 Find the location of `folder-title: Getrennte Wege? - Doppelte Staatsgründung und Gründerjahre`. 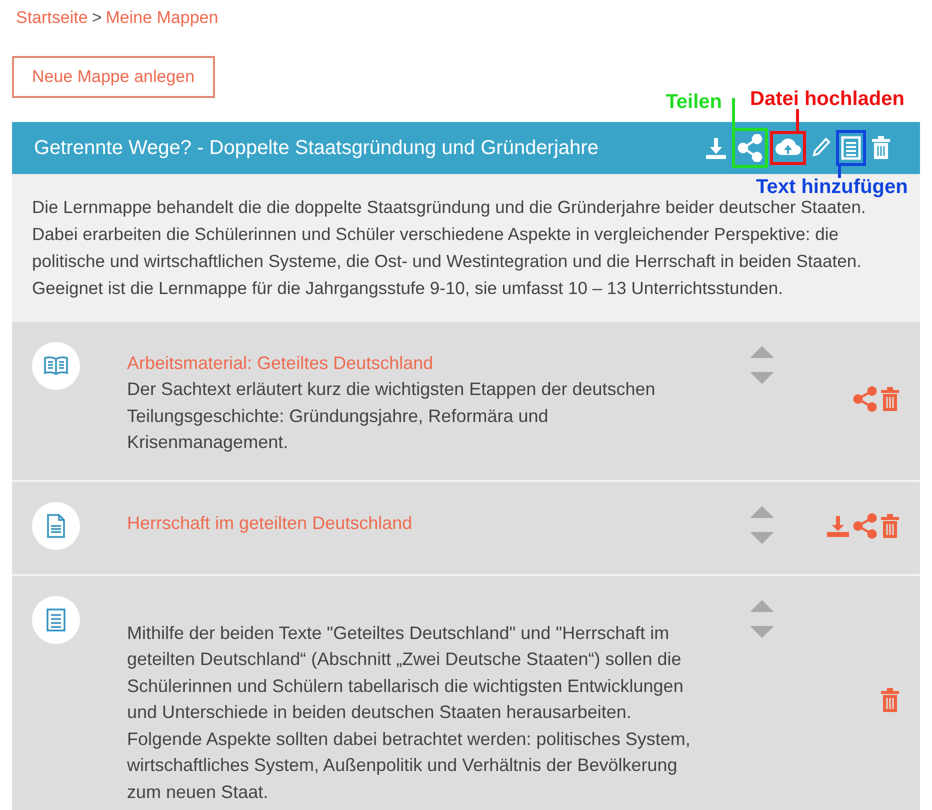

folder-title: Getrennte Wege? - Doppelte Staatsgründung und Gründerjahre is located at coordinates (316, 148).